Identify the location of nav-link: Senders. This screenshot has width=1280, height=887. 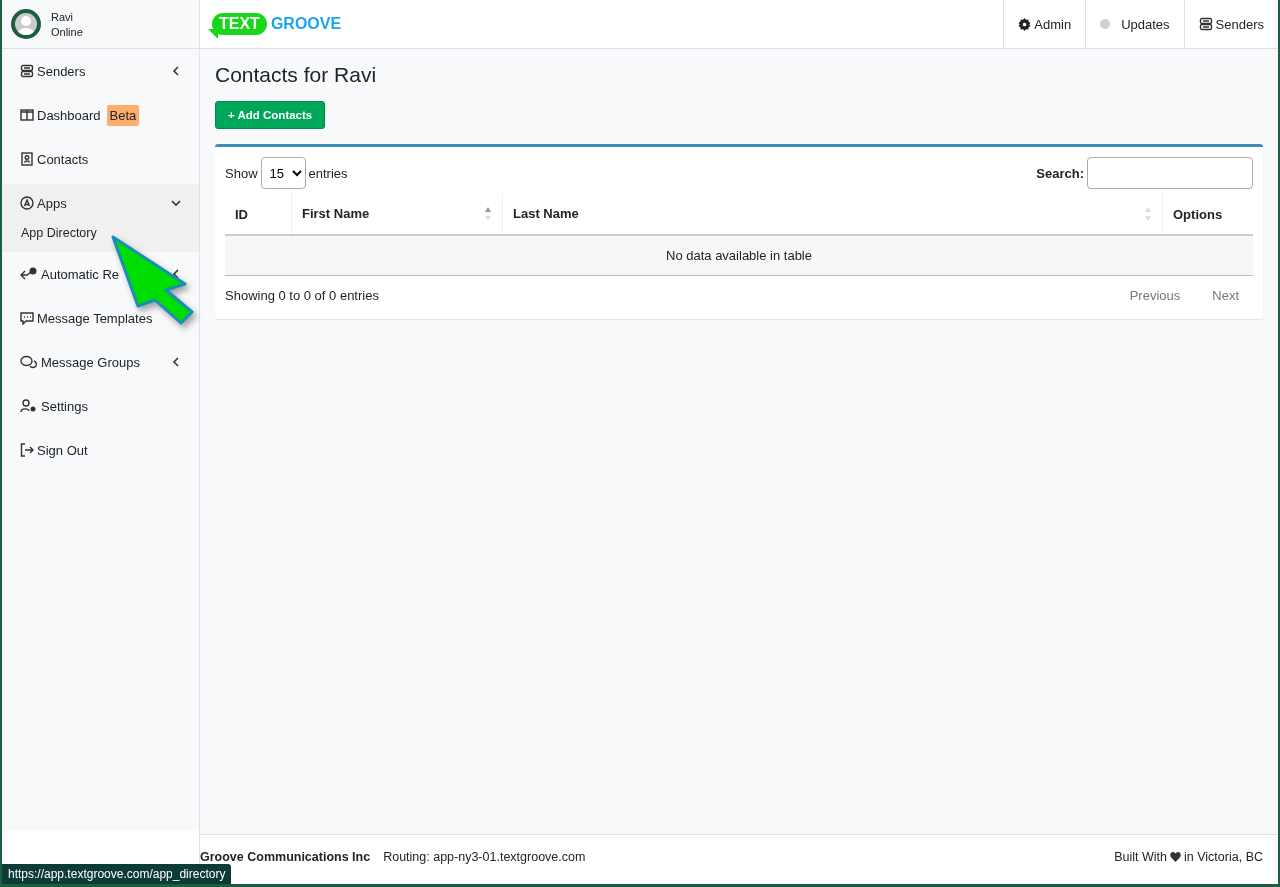
(1230, 24).